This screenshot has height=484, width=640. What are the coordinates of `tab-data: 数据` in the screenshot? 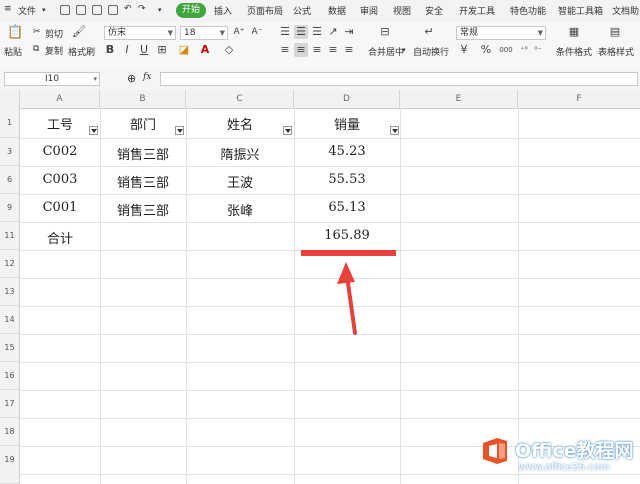 It's located at (337, 10).